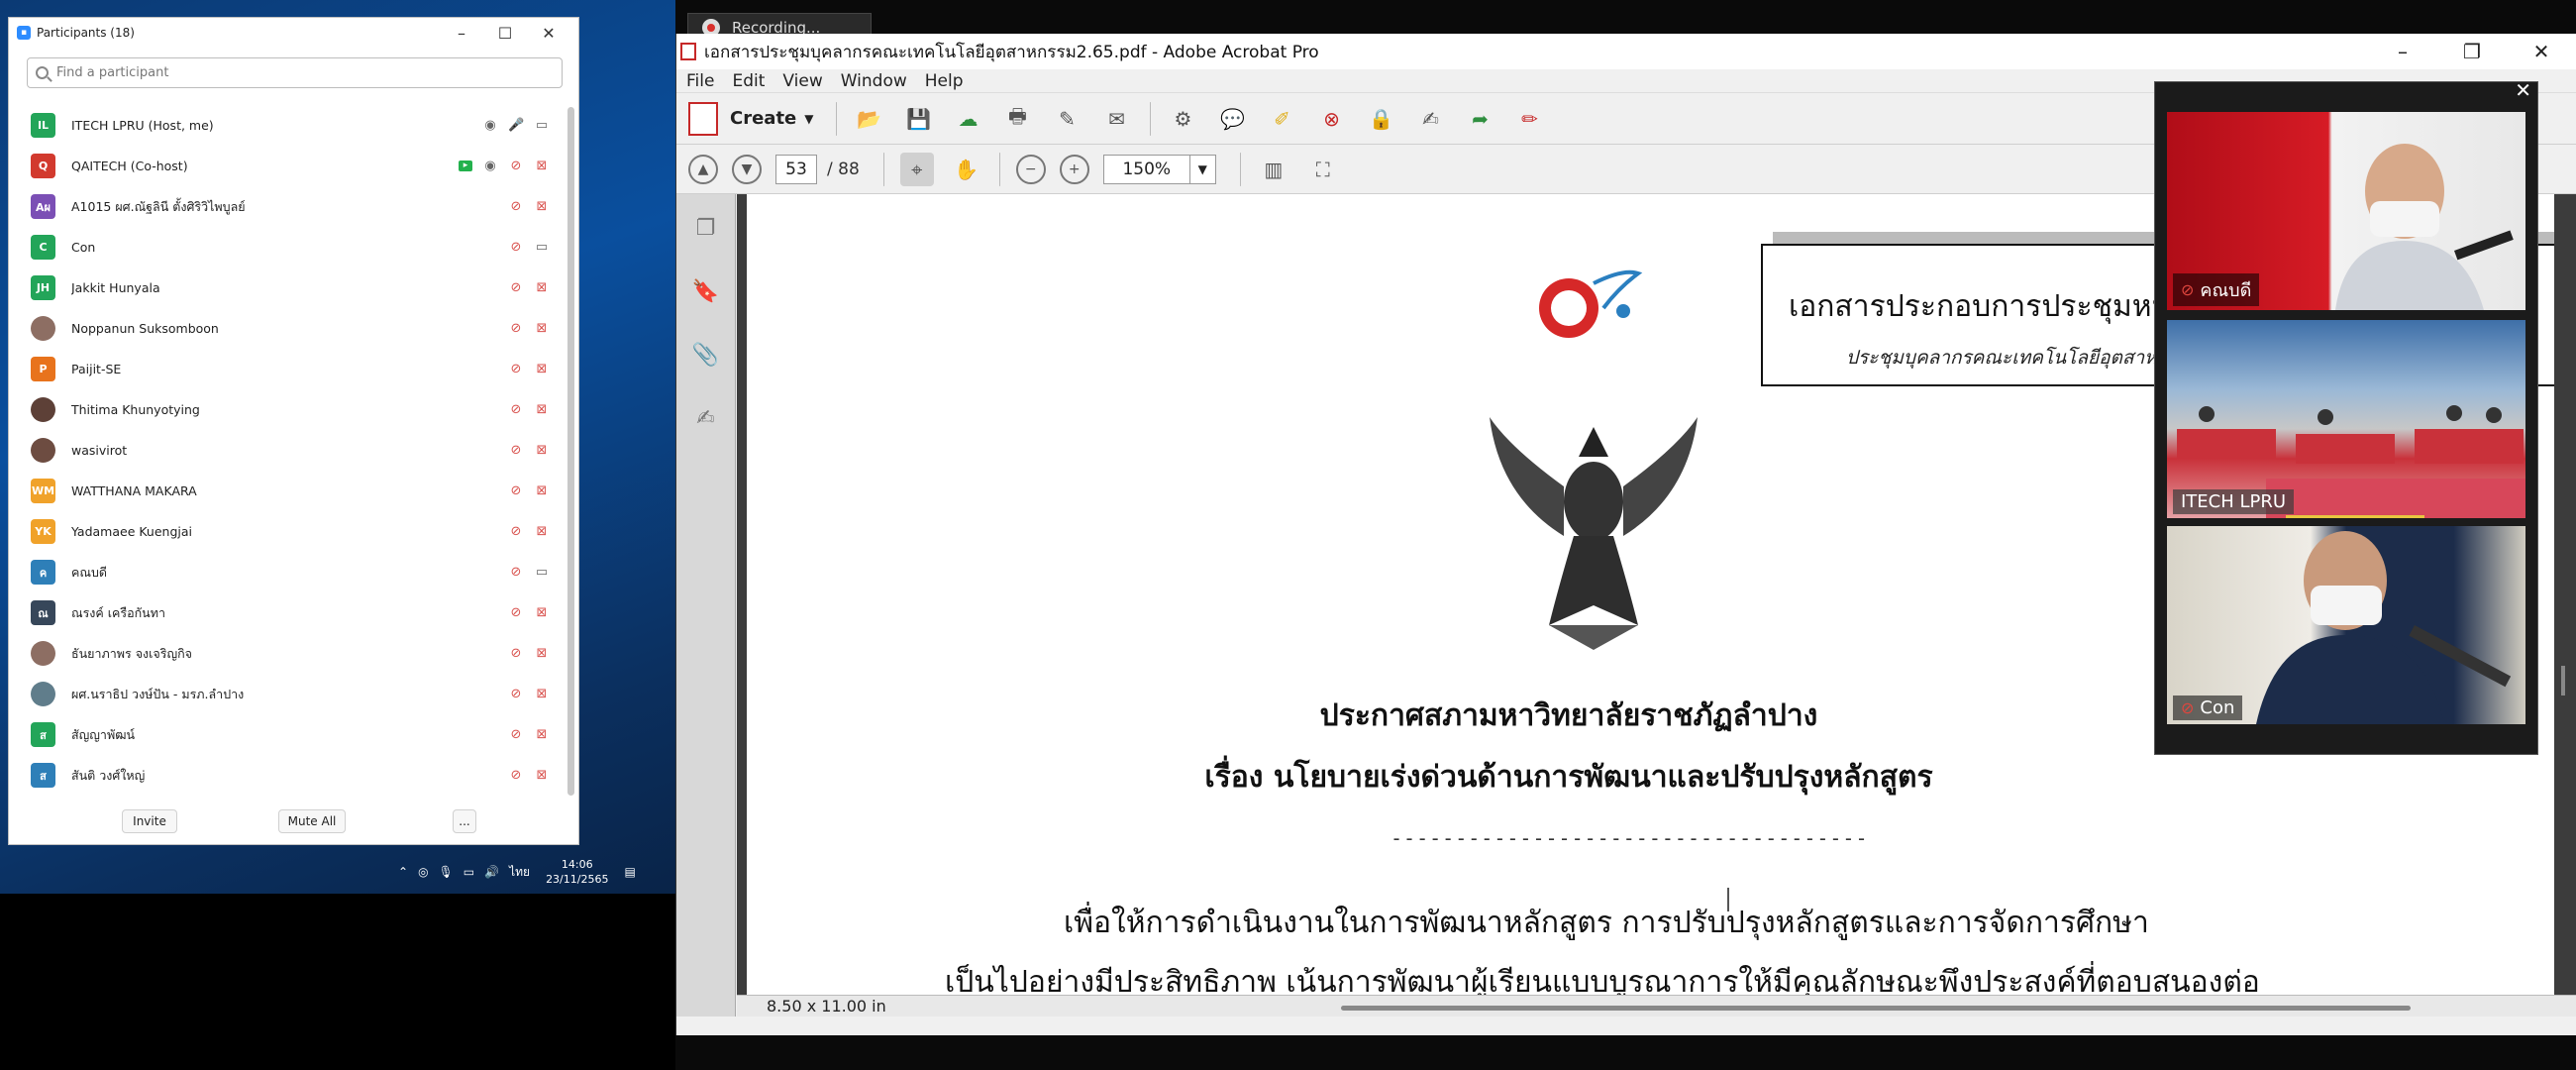 Image resolution: width=2576 pixels, height=1070 pixels. I want to click on participant-row: Aผ A1015 ผศ.ณัฐลินี ตั้งศิริวิไพบูลย์ ⊘ ⊠, so click(289, 206).